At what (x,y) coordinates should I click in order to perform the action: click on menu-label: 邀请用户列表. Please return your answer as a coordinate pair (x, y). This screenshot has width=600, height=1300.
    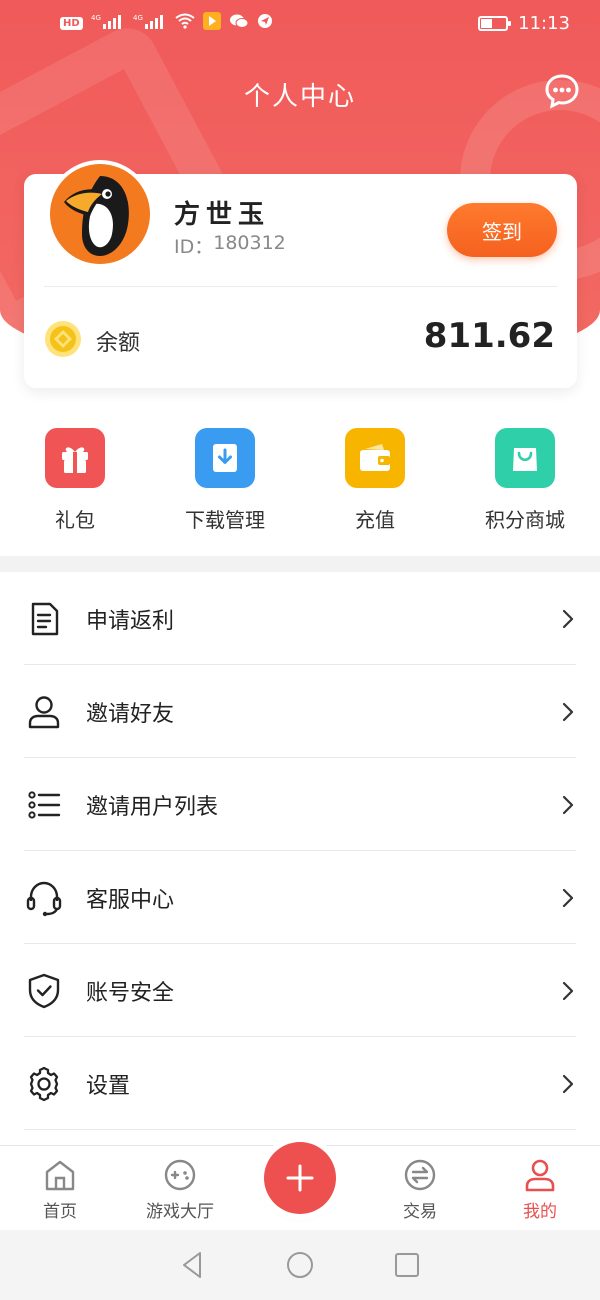
    Looking at the image, I should click on (152, 807).